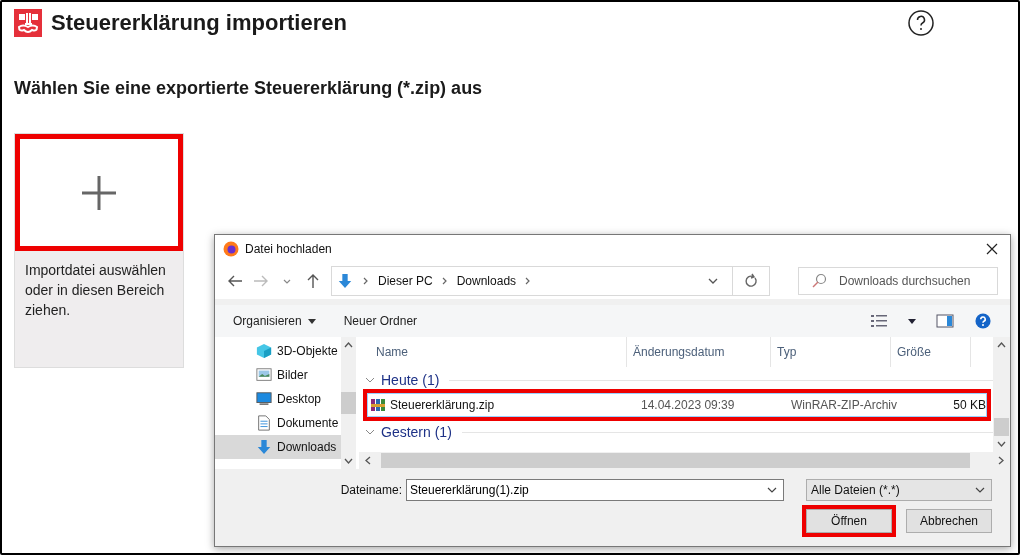 The width and height of the screenshot is (1024, 558). What do you see at coordinates (368, 460) in the screenshot?
I see `scroll-left-icon` at bounding box center [368, 460].